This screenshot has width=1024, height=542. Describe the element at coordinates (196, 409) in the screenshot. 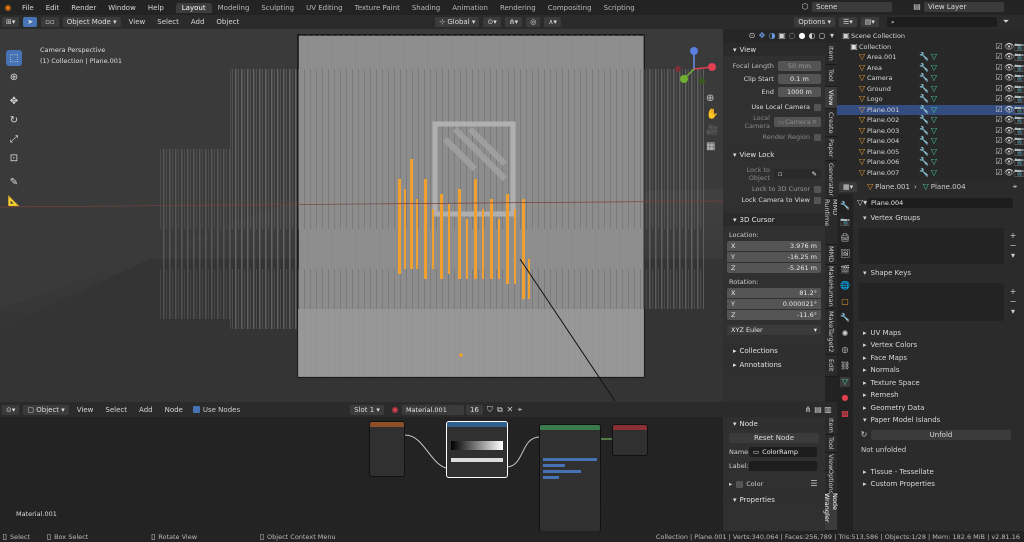

I see `use-nodes-checkbox` at that location.